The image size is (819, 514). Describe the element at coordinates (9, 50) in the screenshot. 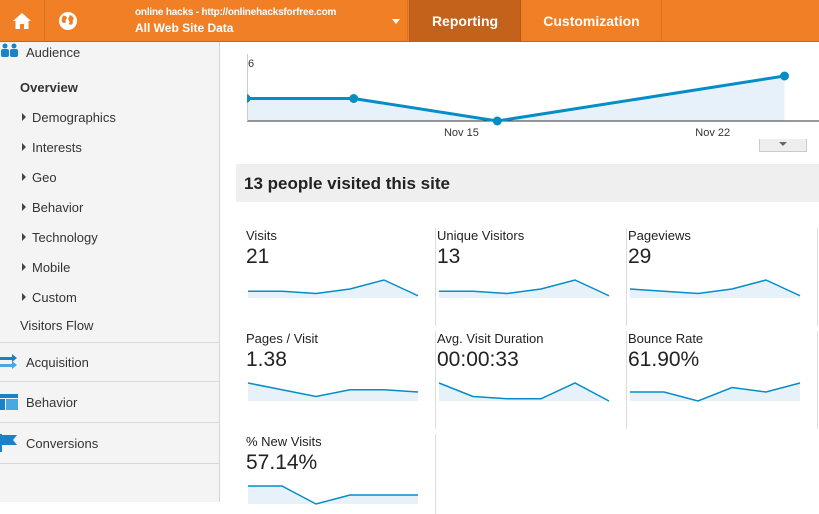

I see `audience-people-icon` at that location.